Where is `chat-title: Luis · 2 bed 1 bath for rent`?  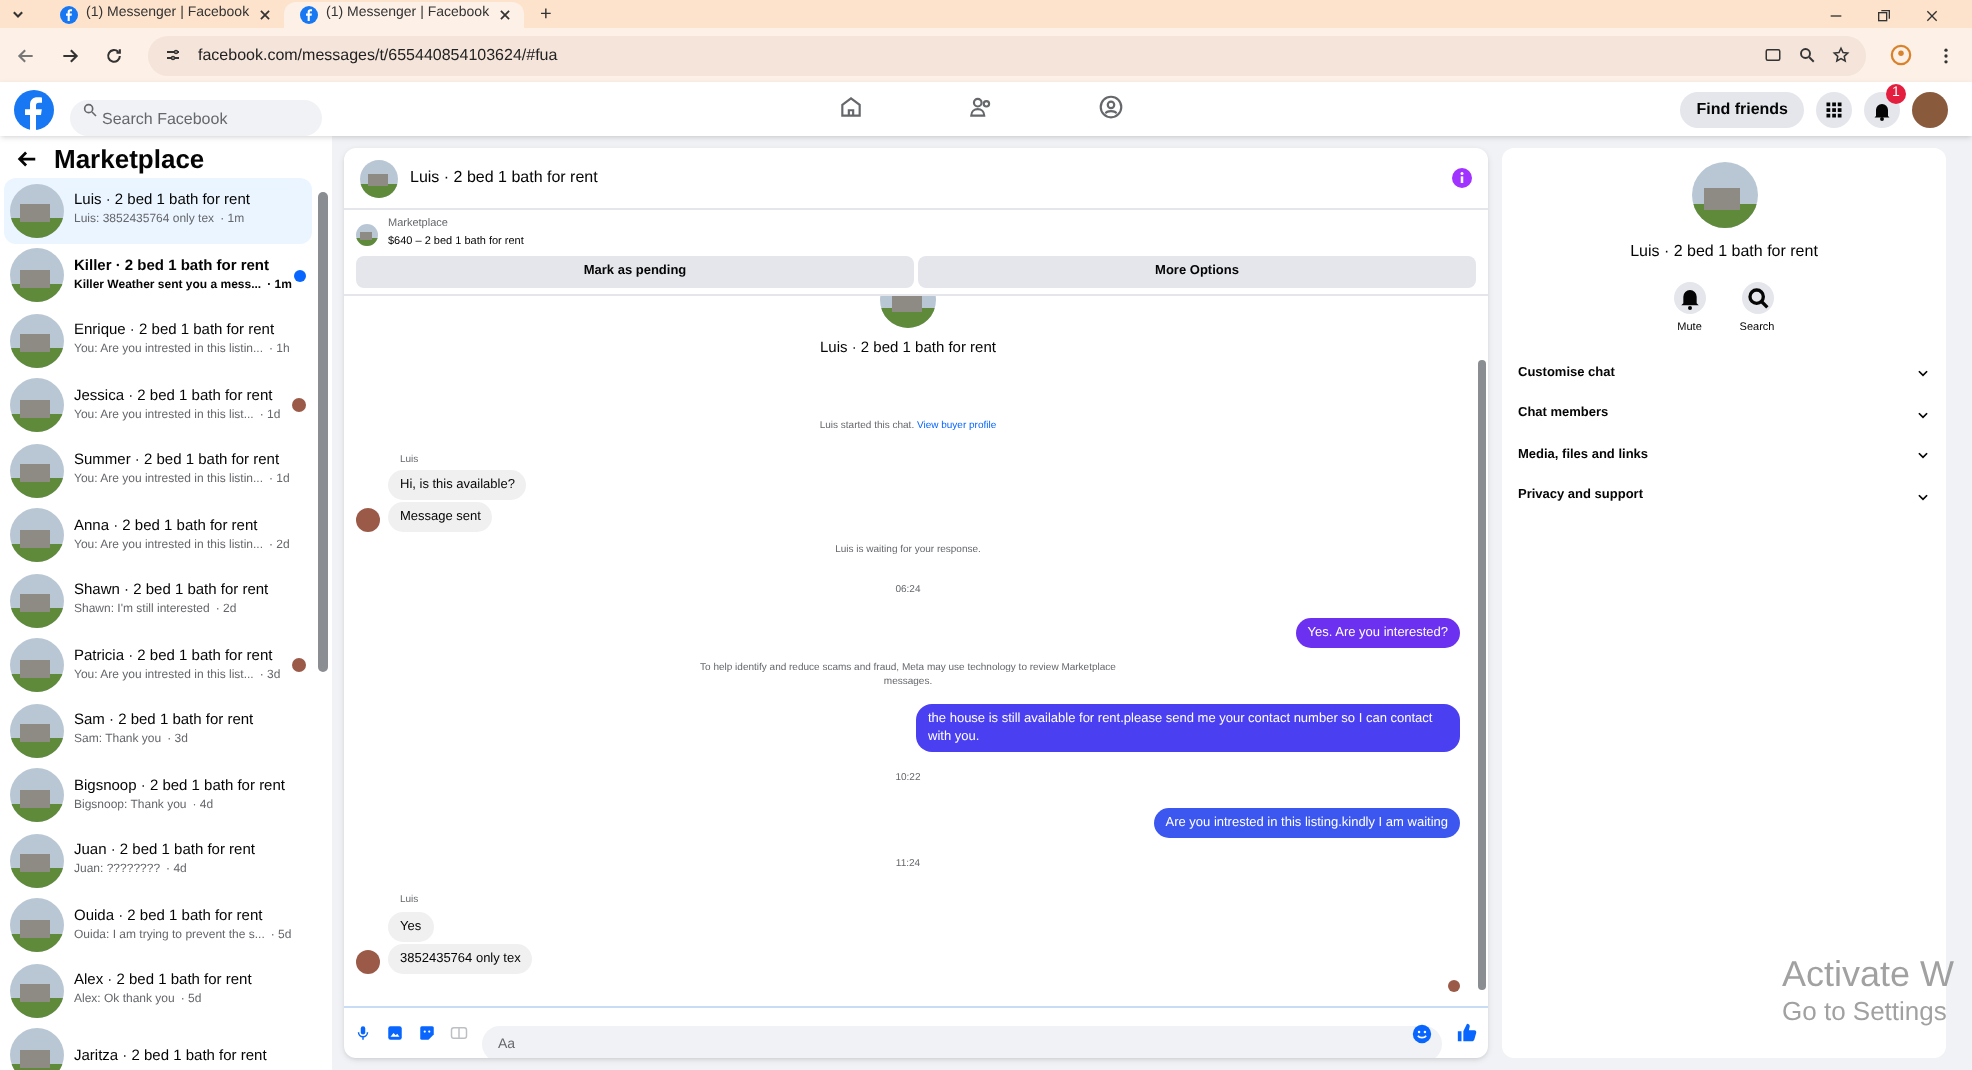 chat-title: Luis · 2 bed 1 bath for rent is located at coordinates (505, 178).